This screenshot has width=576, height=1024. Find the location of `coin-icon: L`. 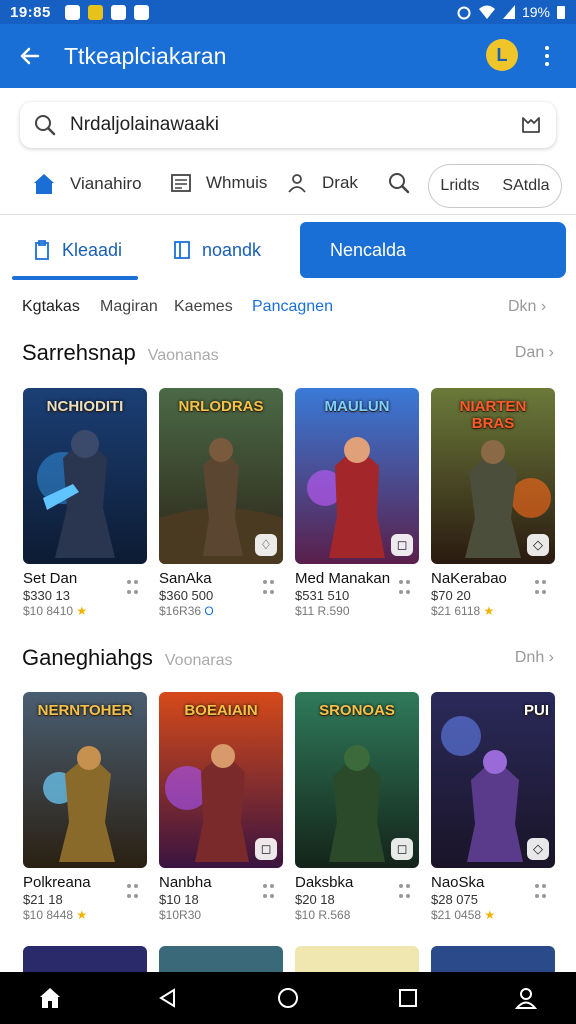

coin-icon: L is located at coordinates (502, 55).